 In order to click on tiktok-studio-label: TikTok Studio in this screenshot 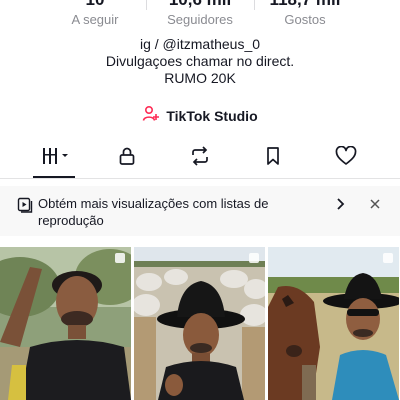, I will do `click(212, 116)`.